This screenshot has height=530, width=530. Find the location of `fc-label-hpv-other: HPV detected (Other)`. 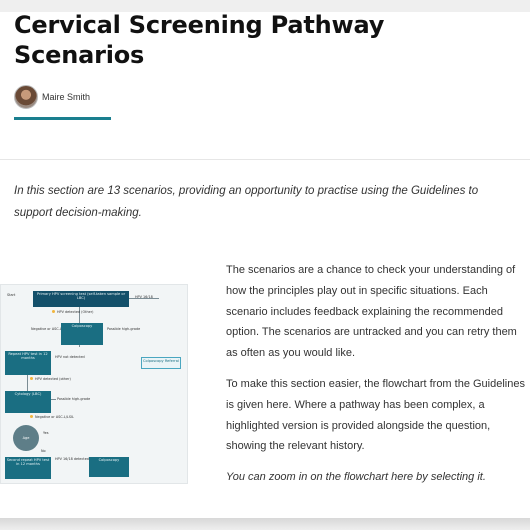

fc-label-hpv-other: HPV detected (Other) is located at coordinates (75, 312).